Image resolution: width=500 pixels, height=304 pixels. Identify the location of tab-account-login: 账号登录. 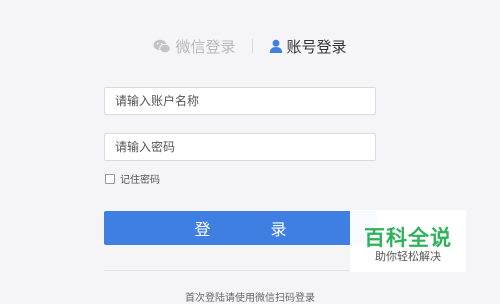
(308, 46).